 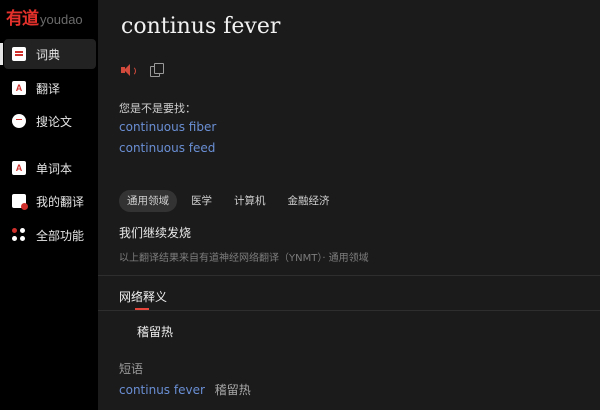 What do you see at coordinates (19, 54) in the screenshot?
I see `dictionary-icon` at bounding box center [19, 54].